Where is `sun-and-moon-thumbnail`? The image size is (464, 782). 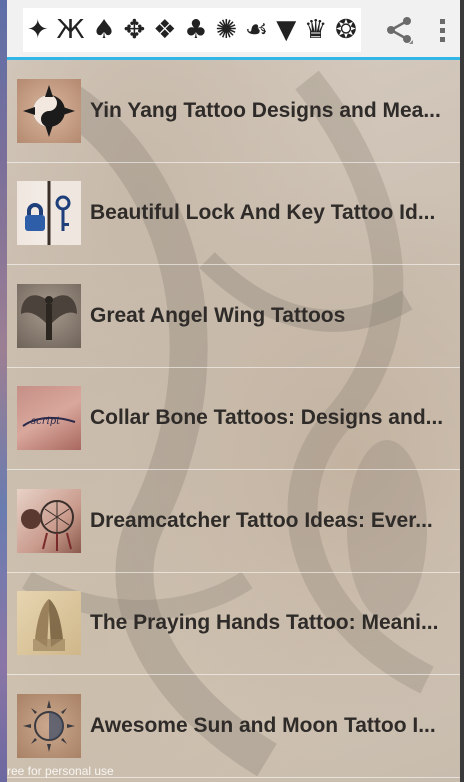 sun-and-moon-thumbnail is located at coordinates (49, 725).